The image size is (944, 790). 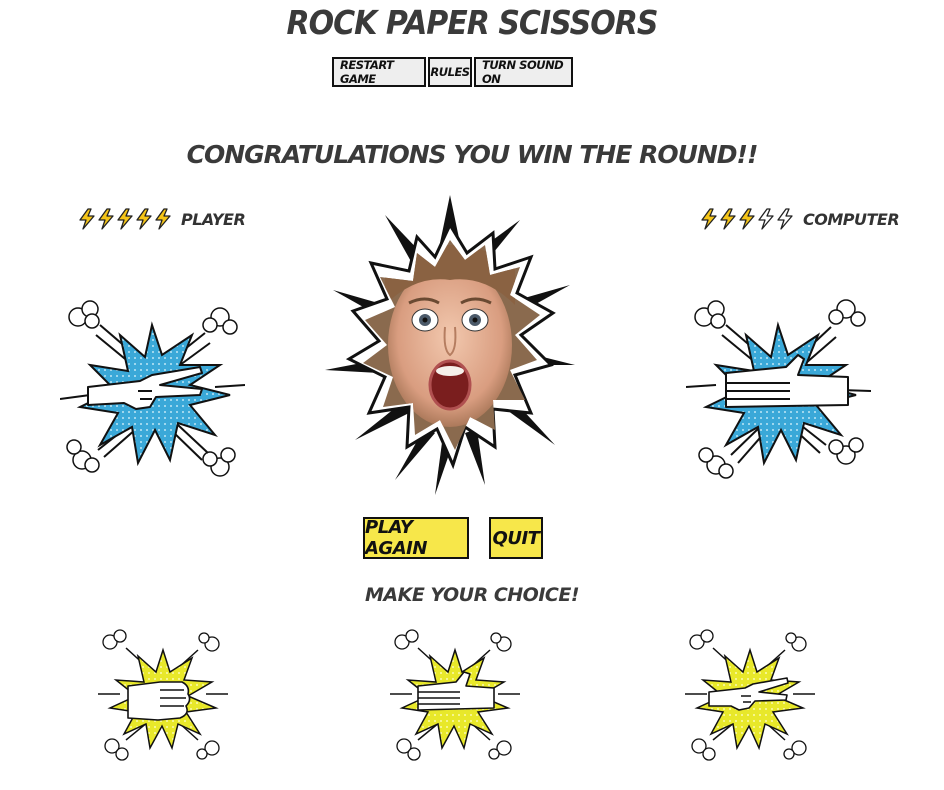 I want to click on reaction-face, so click(x=450, y=347).